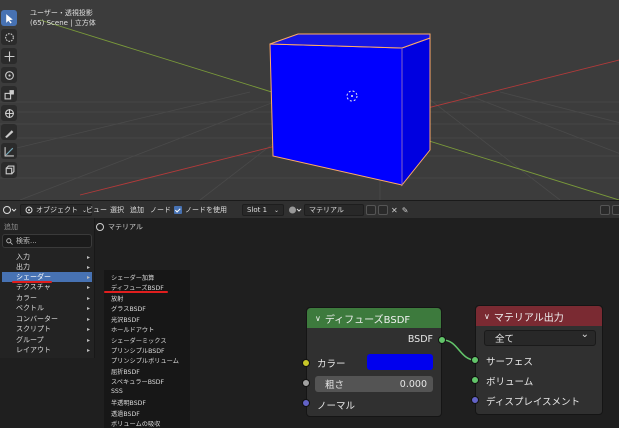  I want to click on roughness-input-socket, so click(306, 383).